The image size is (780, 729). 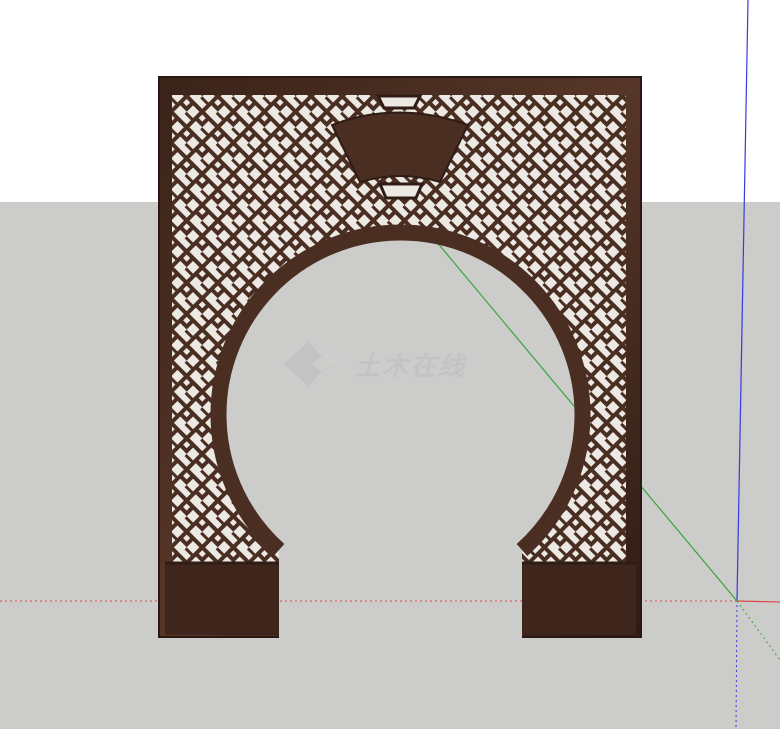 What do you see at coordinates (224, 599) in the screenshot?
I see `base-panel-left` at bounding box center [224, 599].